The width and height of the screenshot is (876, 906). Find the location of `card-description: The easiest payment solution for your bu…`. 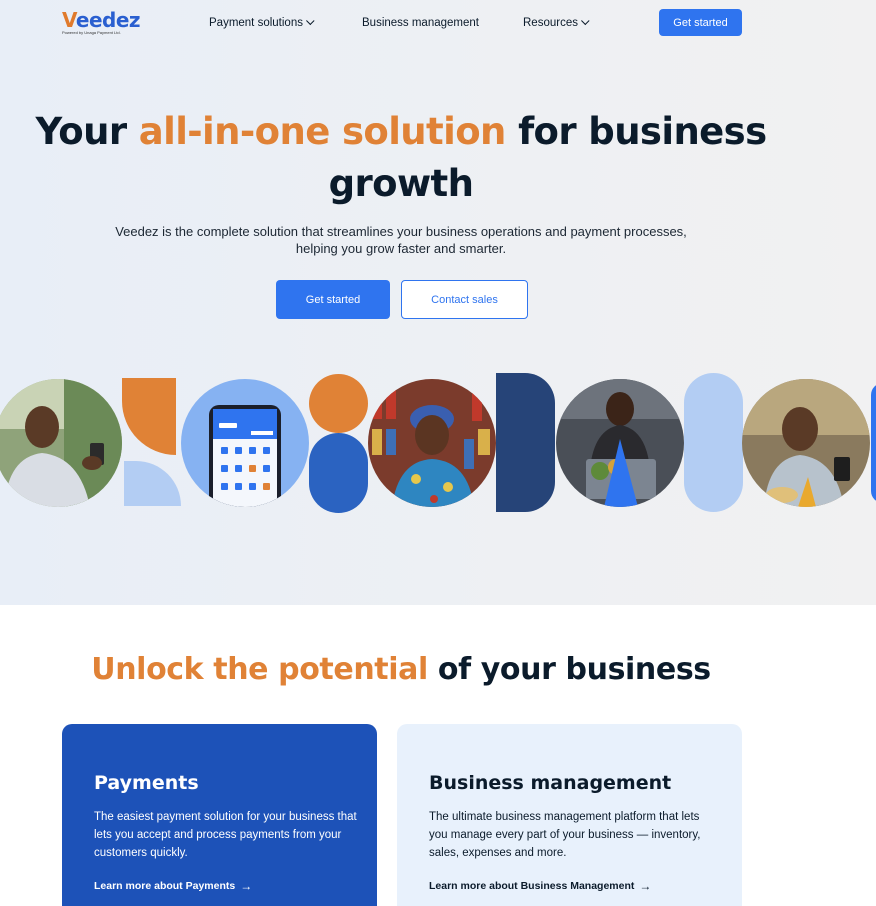

card-description: The easiest payment solution for your bu… is located at coordinates (225, 835).